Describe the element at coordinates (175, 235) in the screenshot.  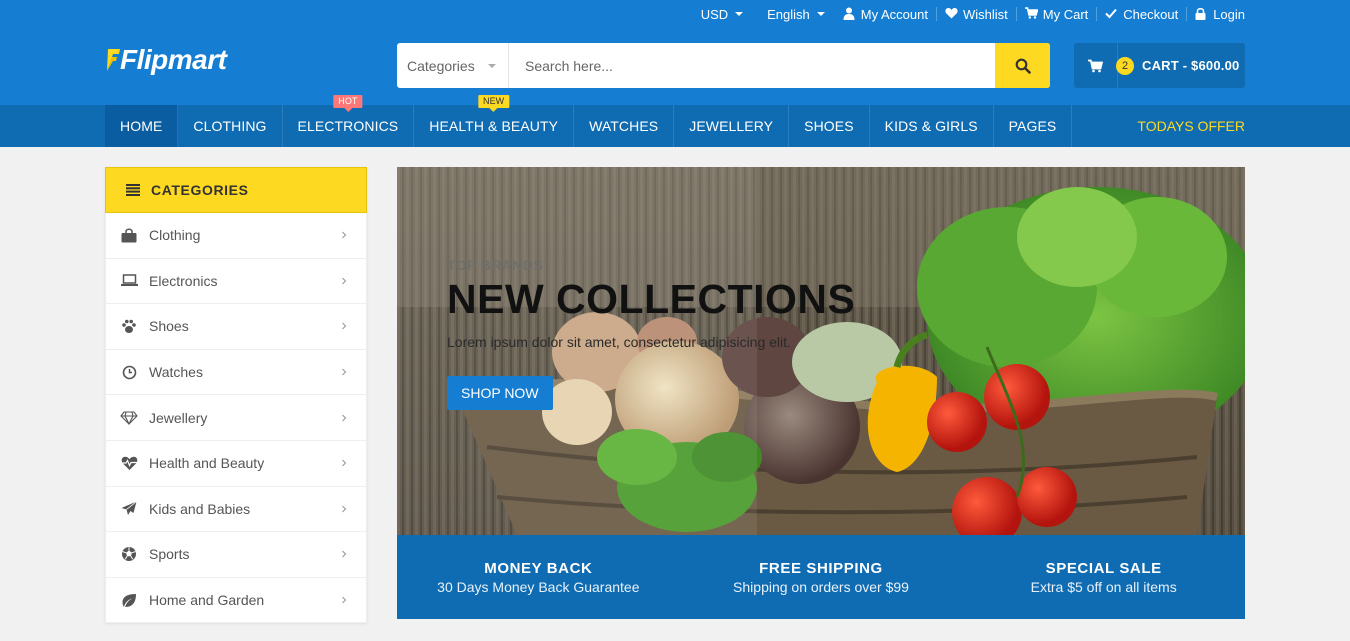
I see `category-label: Clothing` at that location.